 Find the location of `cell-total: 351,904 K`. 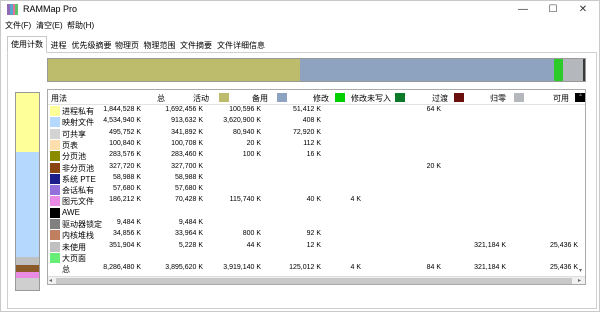

cell-total: 351,904 K is located at coordinates (125, 245).